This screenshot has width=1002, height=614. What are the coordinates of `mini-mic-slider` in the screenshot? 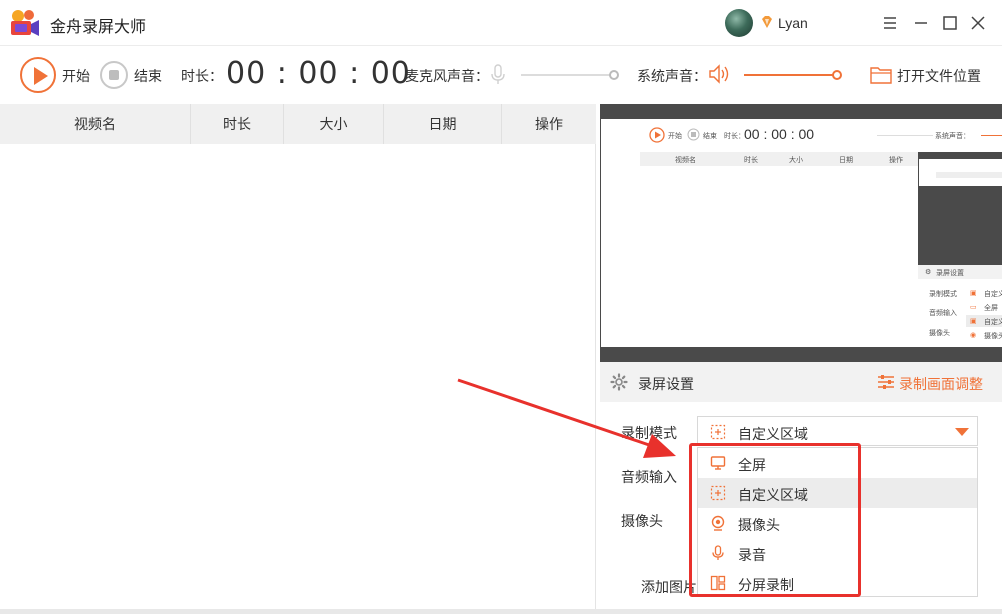 It's located at (905, 135).